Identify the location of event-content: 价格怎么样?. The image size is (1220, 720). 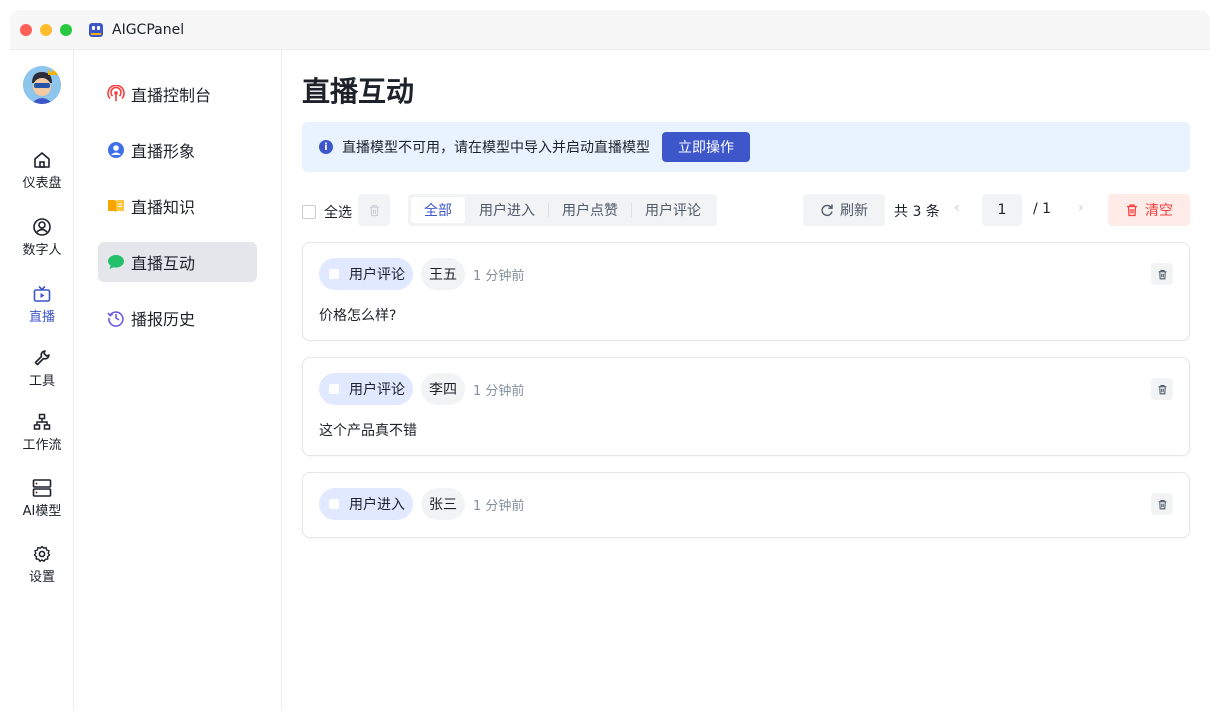
(358, 316).